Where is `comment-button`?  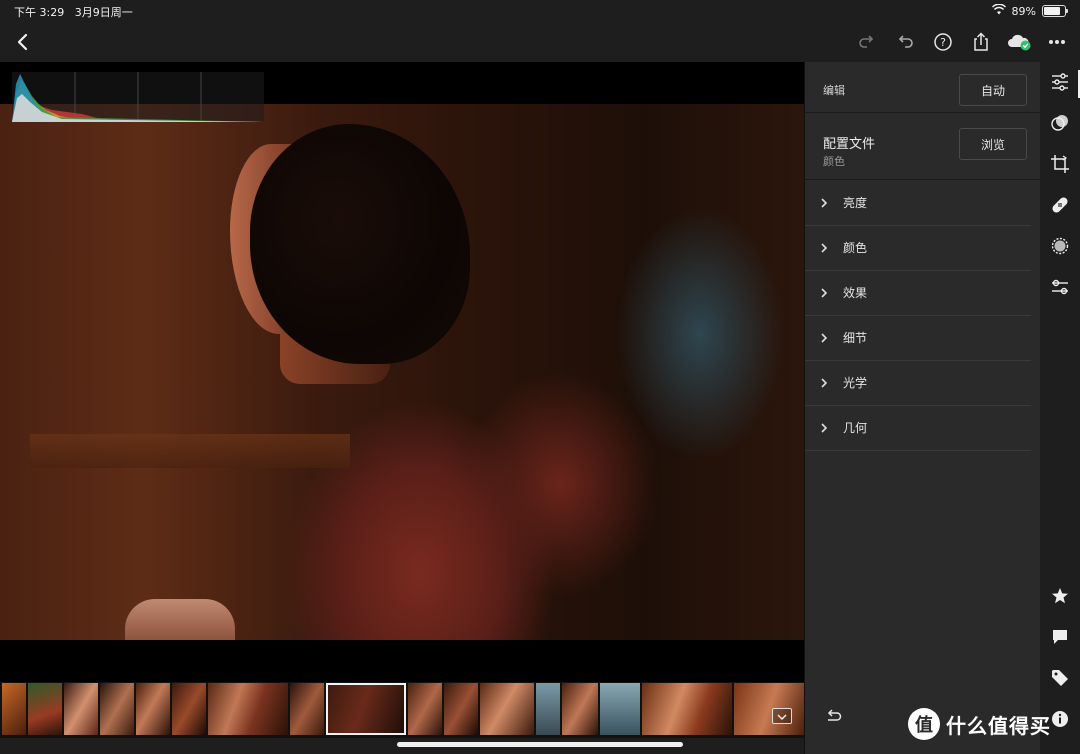
comment-button is located at coordinates (1060, 637).